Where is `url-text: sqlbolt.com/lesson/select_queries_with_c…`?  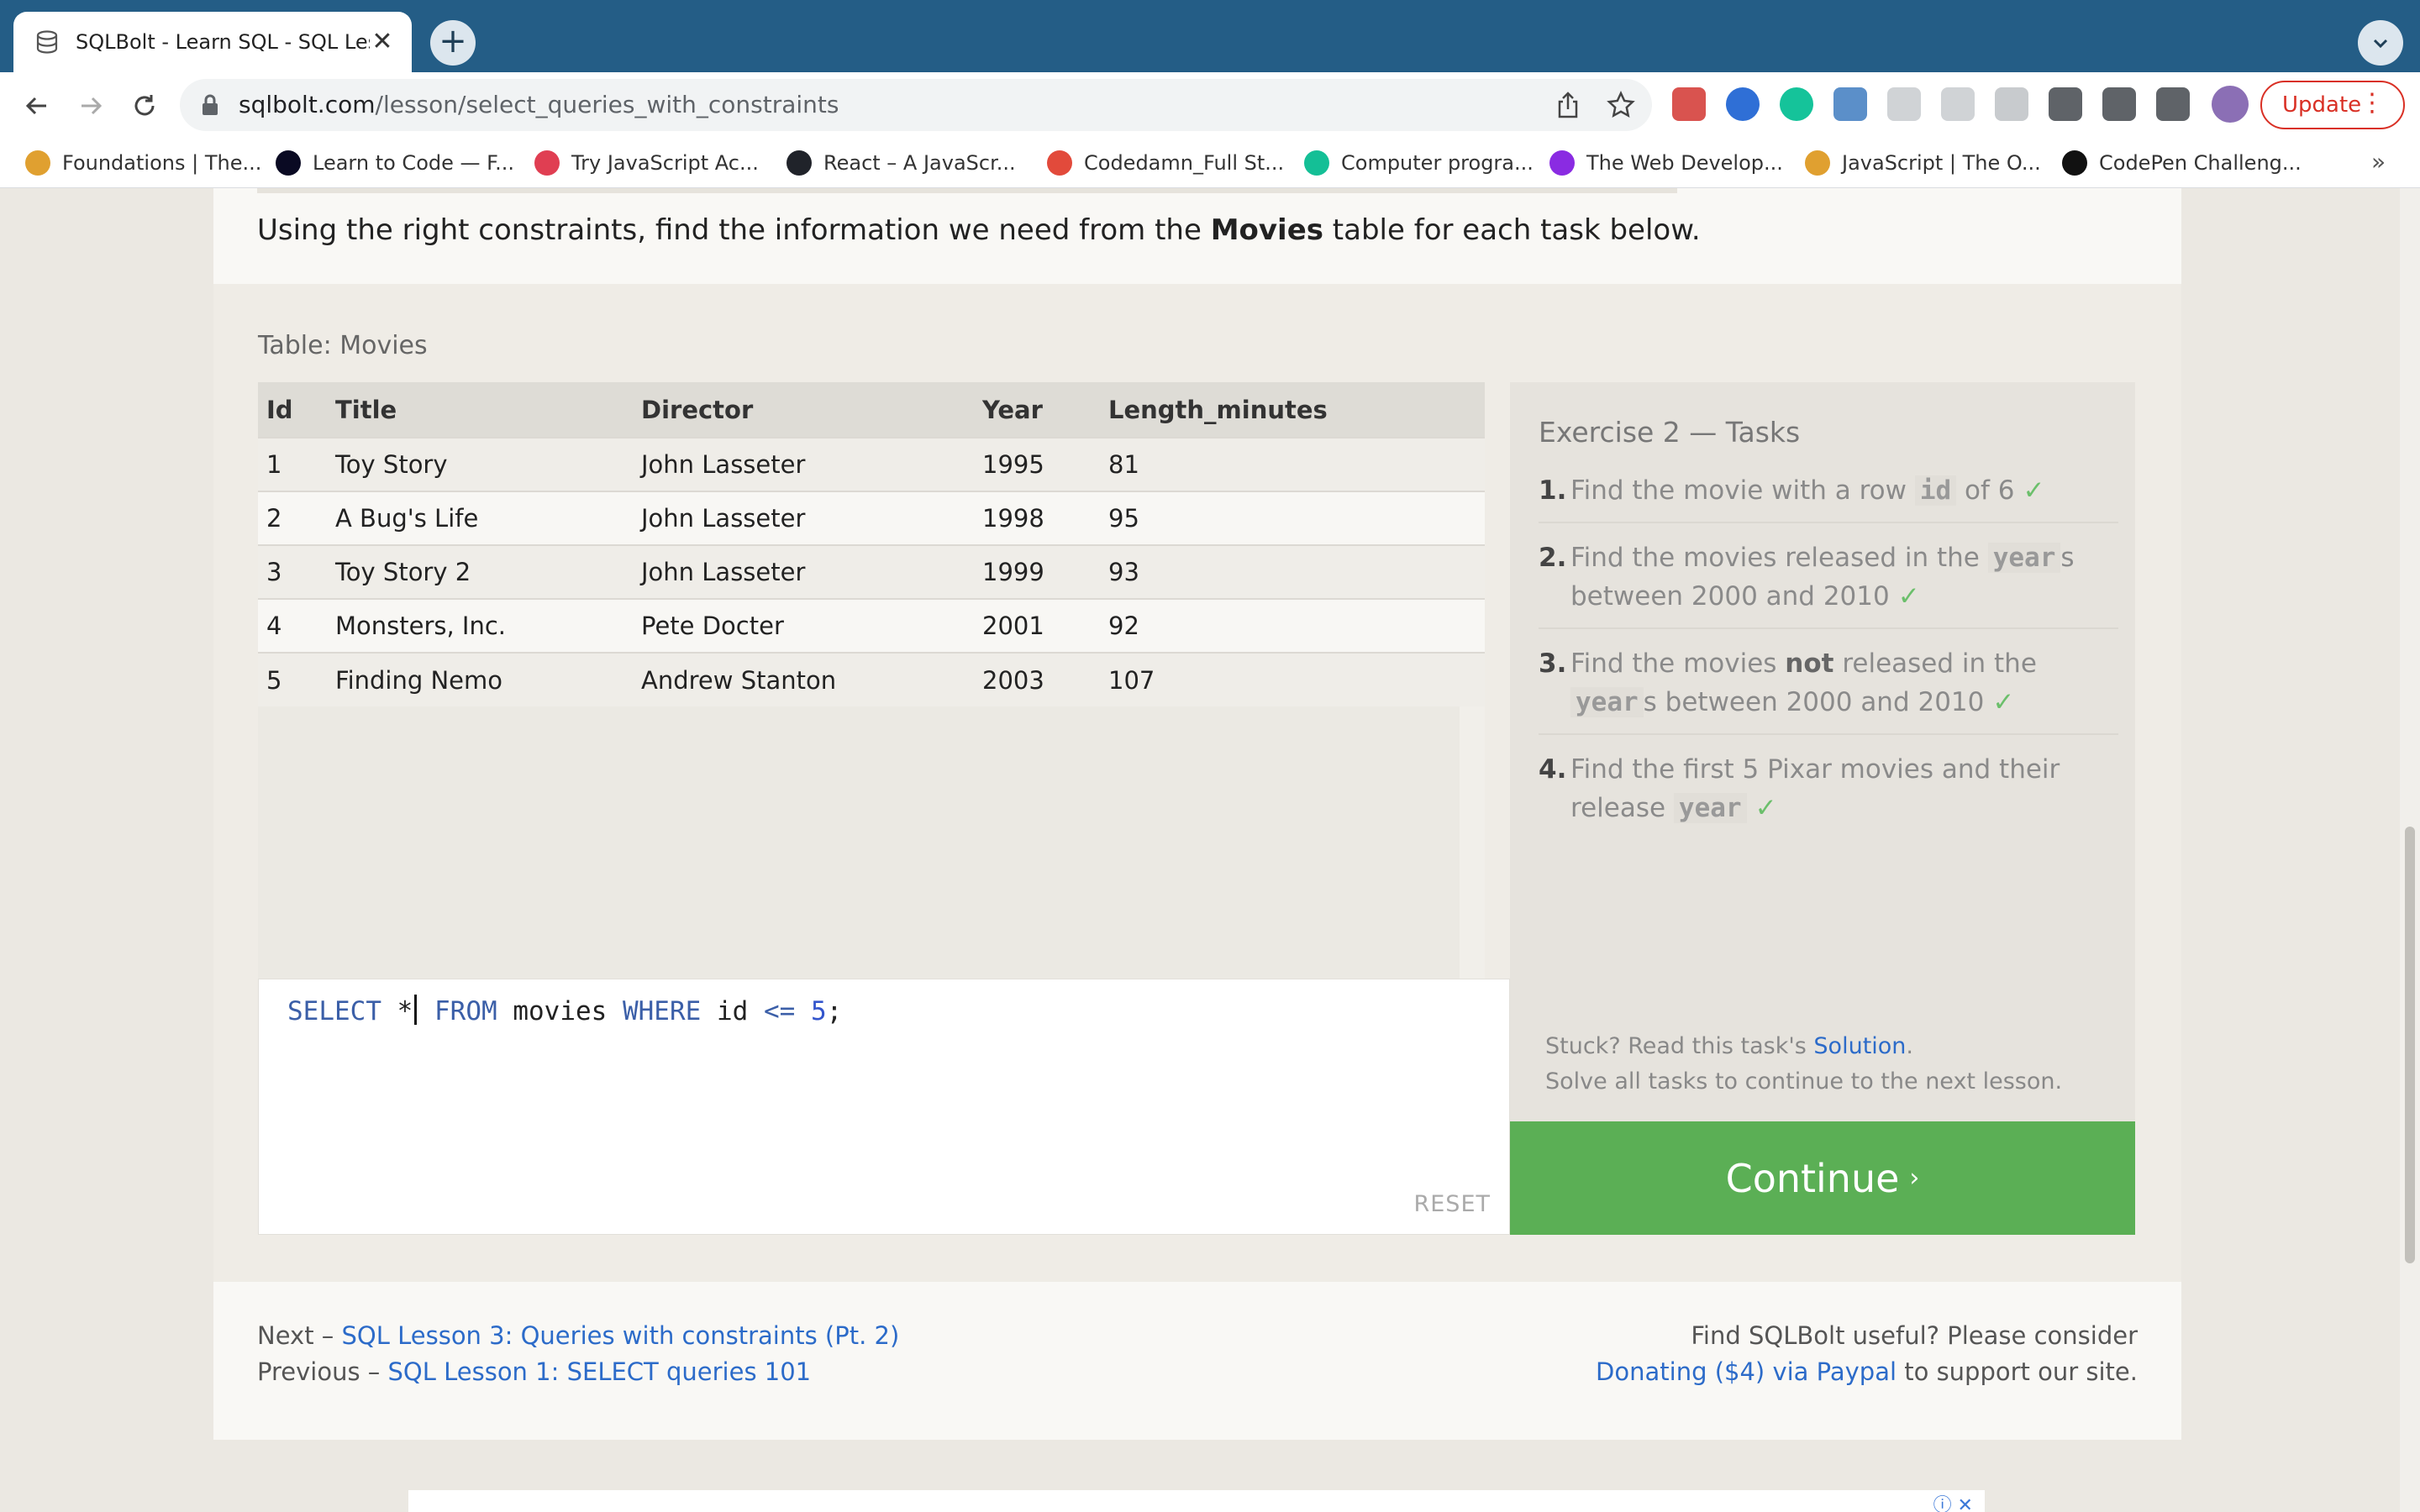 url-text: sqlbolt.com/lesson/select_queries_with_c… is located at coordinates (539, 104).